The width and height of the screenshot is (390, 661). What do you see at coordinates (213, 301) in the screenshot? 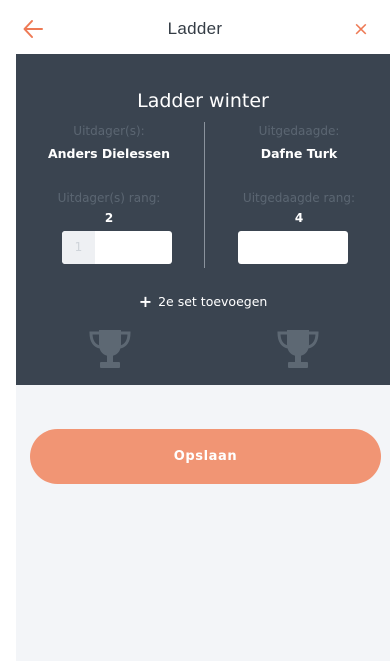
I see `add-set-label: 2e set toevoegen` at bounding box center [213, 301].